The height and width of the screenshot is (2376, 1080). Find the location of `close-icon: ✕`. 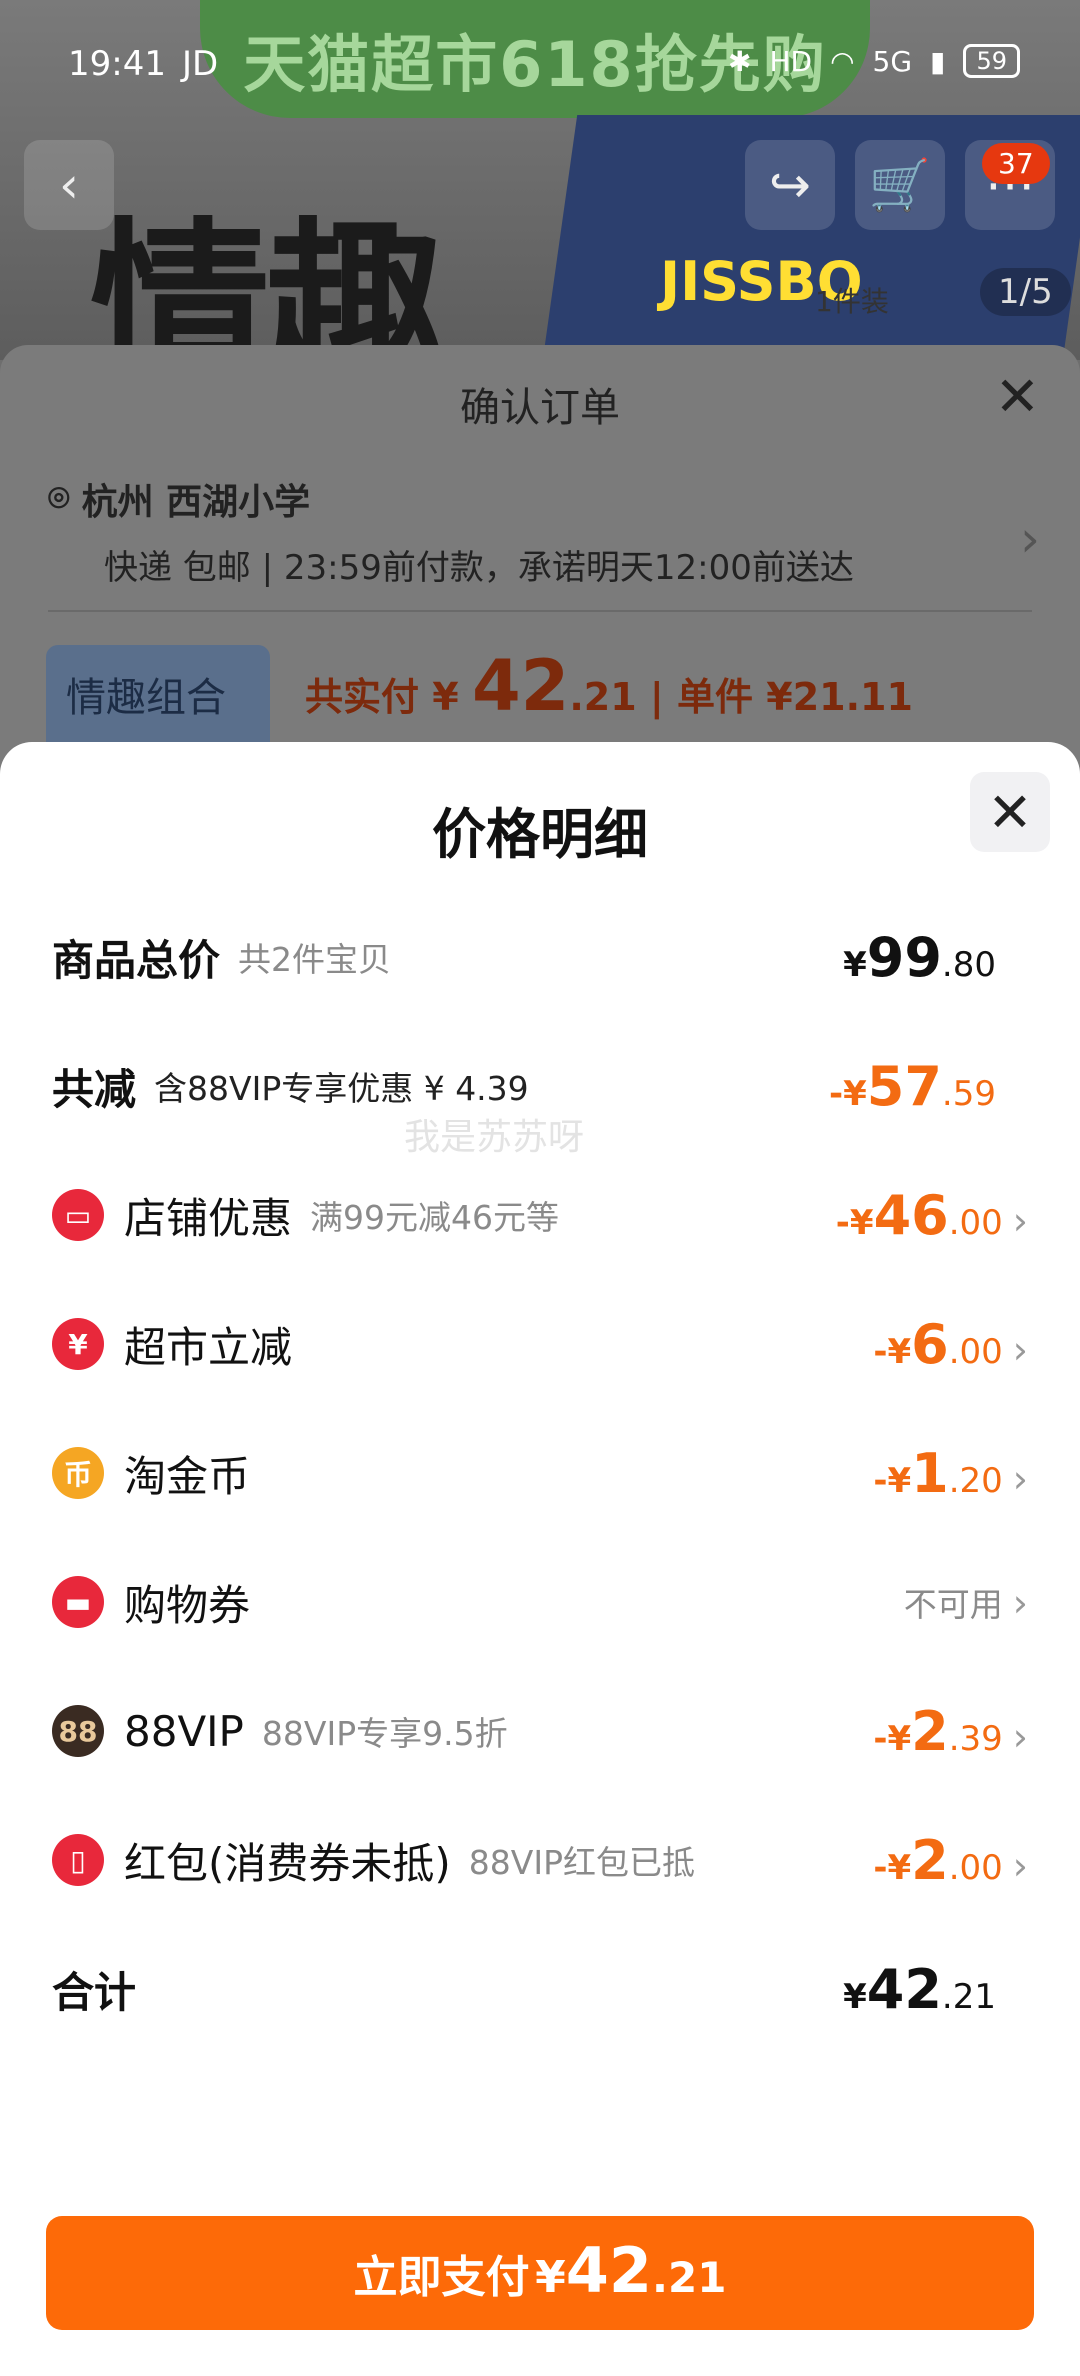

close-icon: ✕ is located at coordinates (1010, 812).